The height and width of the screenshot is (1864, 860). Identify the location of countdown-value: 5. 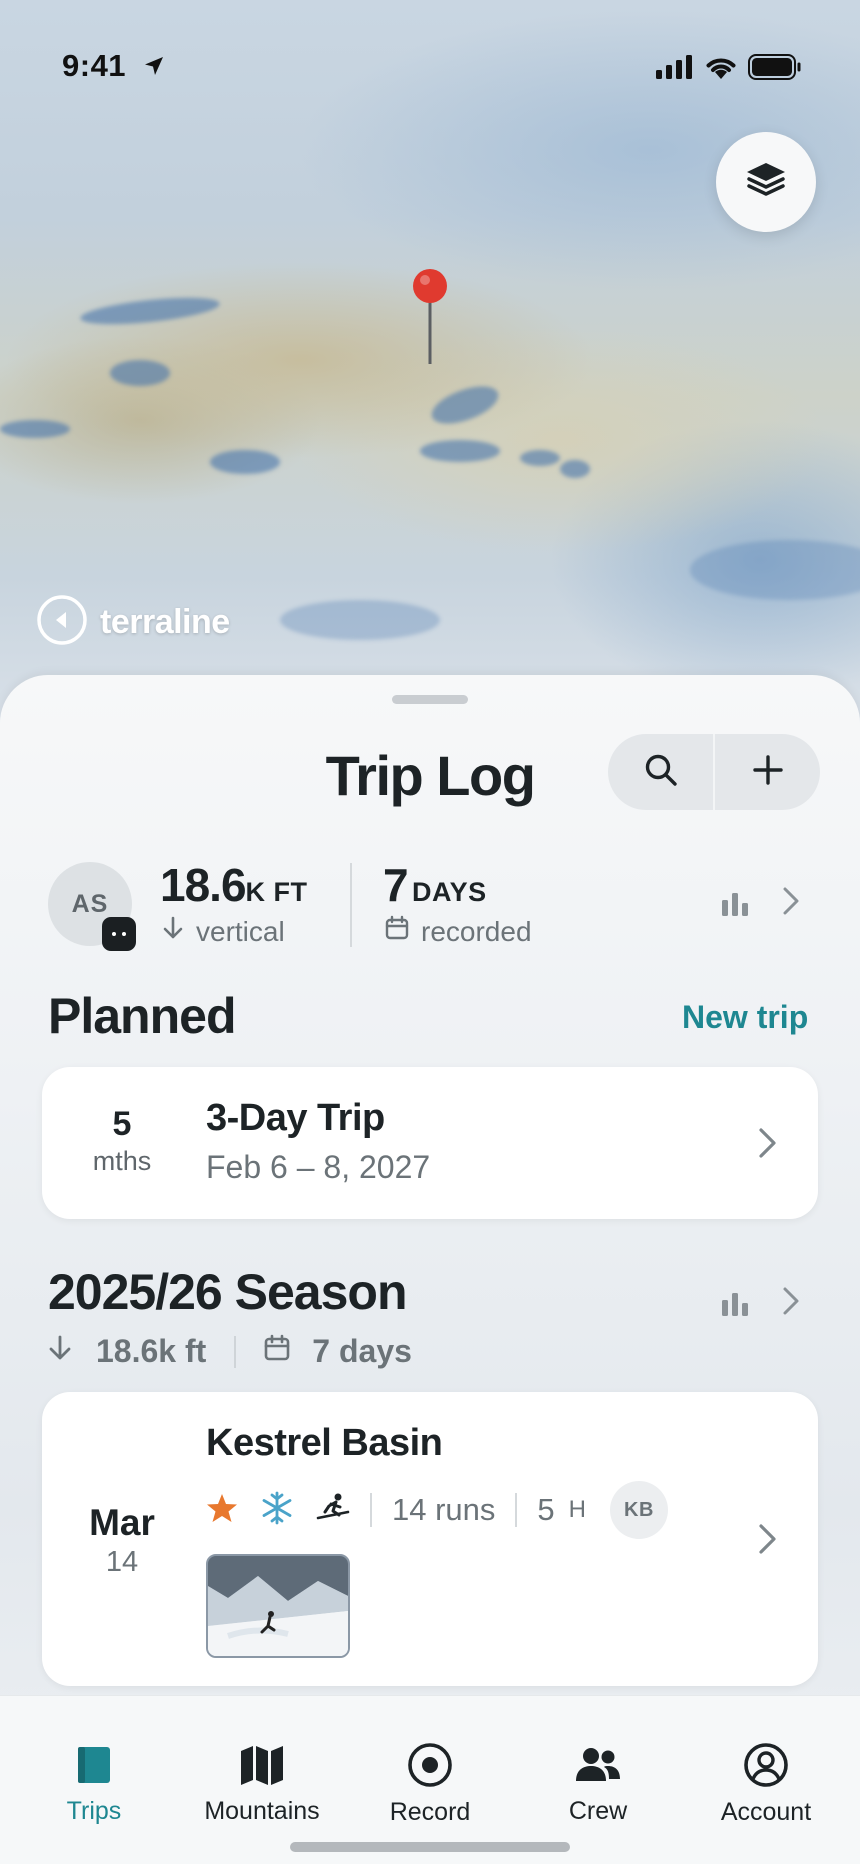
(122, 1124).